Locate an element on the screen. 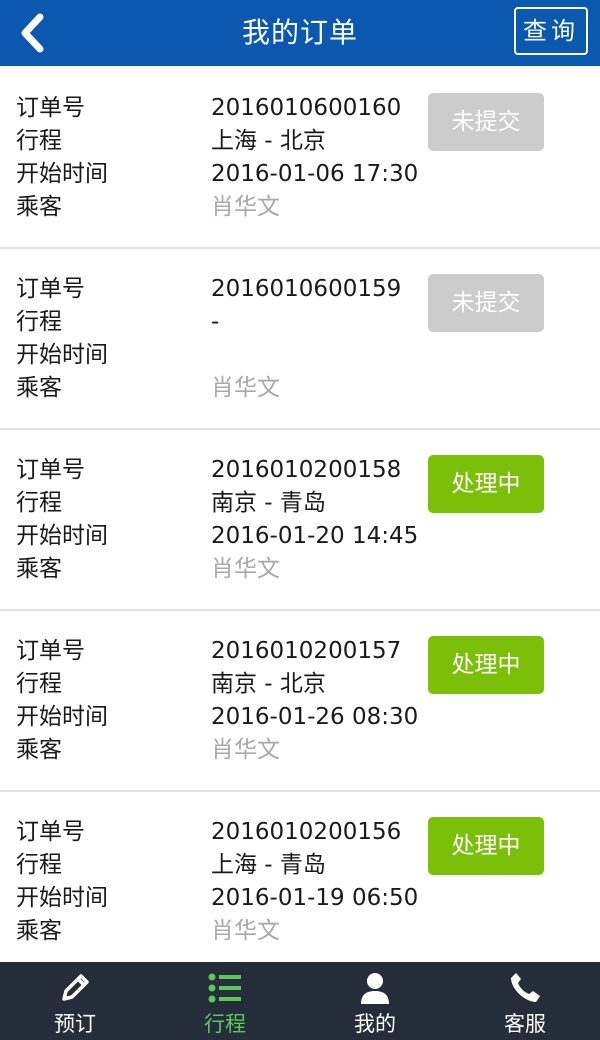 The width and height of the screenshot is (600, 1040). route-value: 上海 - 北京 is located at coordinates (268, 141).